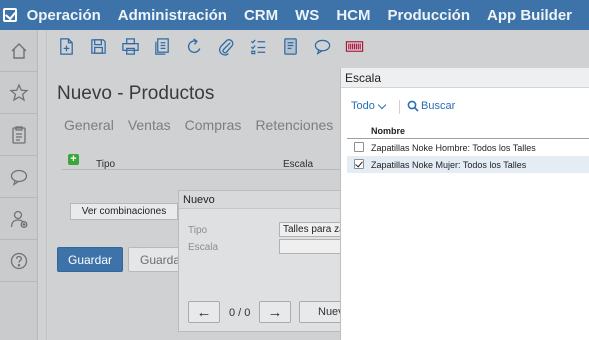 The image size is (589, 340). Describe the element at coordinates (240, 313) in the screenshot. I see `pager-text: 0 / 0` at that location.